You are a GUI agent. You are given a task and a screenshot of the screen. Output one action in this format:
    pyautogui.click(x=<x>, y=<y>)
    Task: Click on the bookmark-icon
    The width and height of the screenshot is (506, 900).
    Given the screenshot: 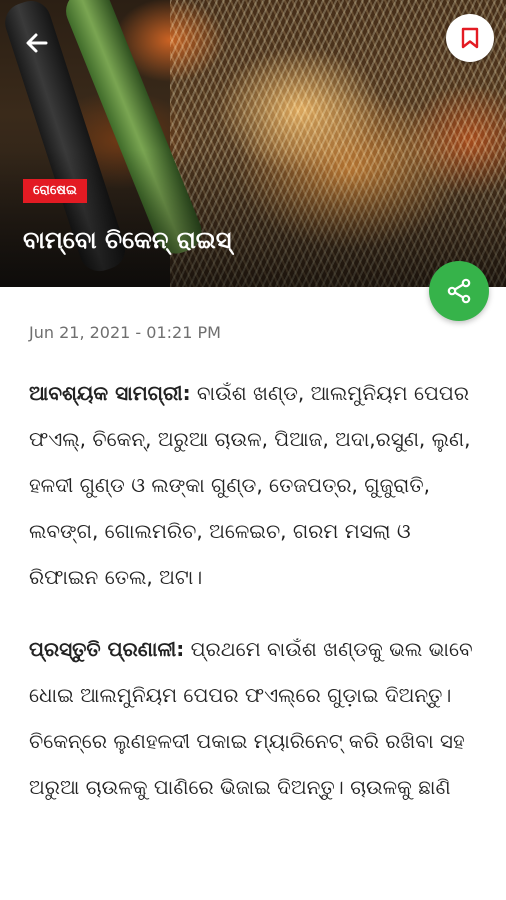 What is the action you would take?
    pyautogui.click(x=470, y=38)
    